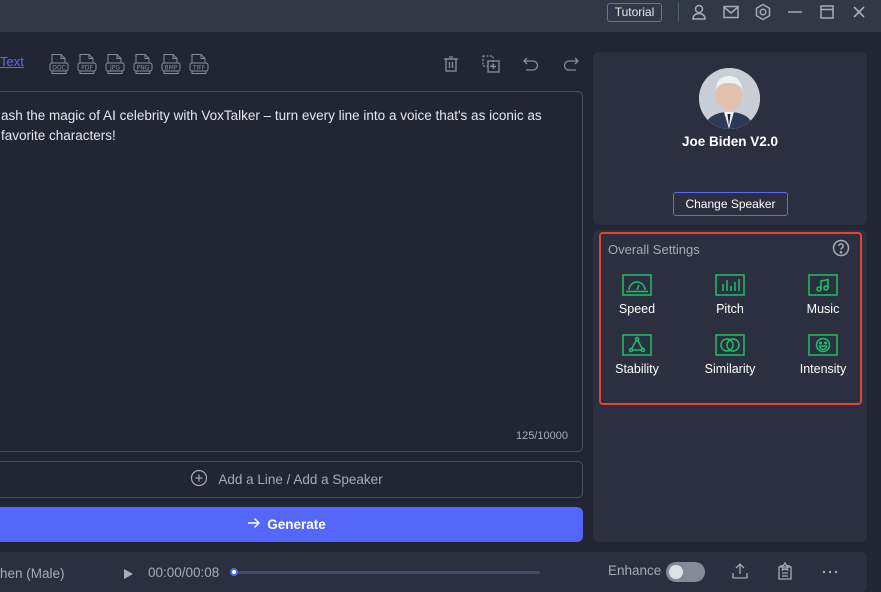  I want to click on setting-label: Stability, so click(637, 369).